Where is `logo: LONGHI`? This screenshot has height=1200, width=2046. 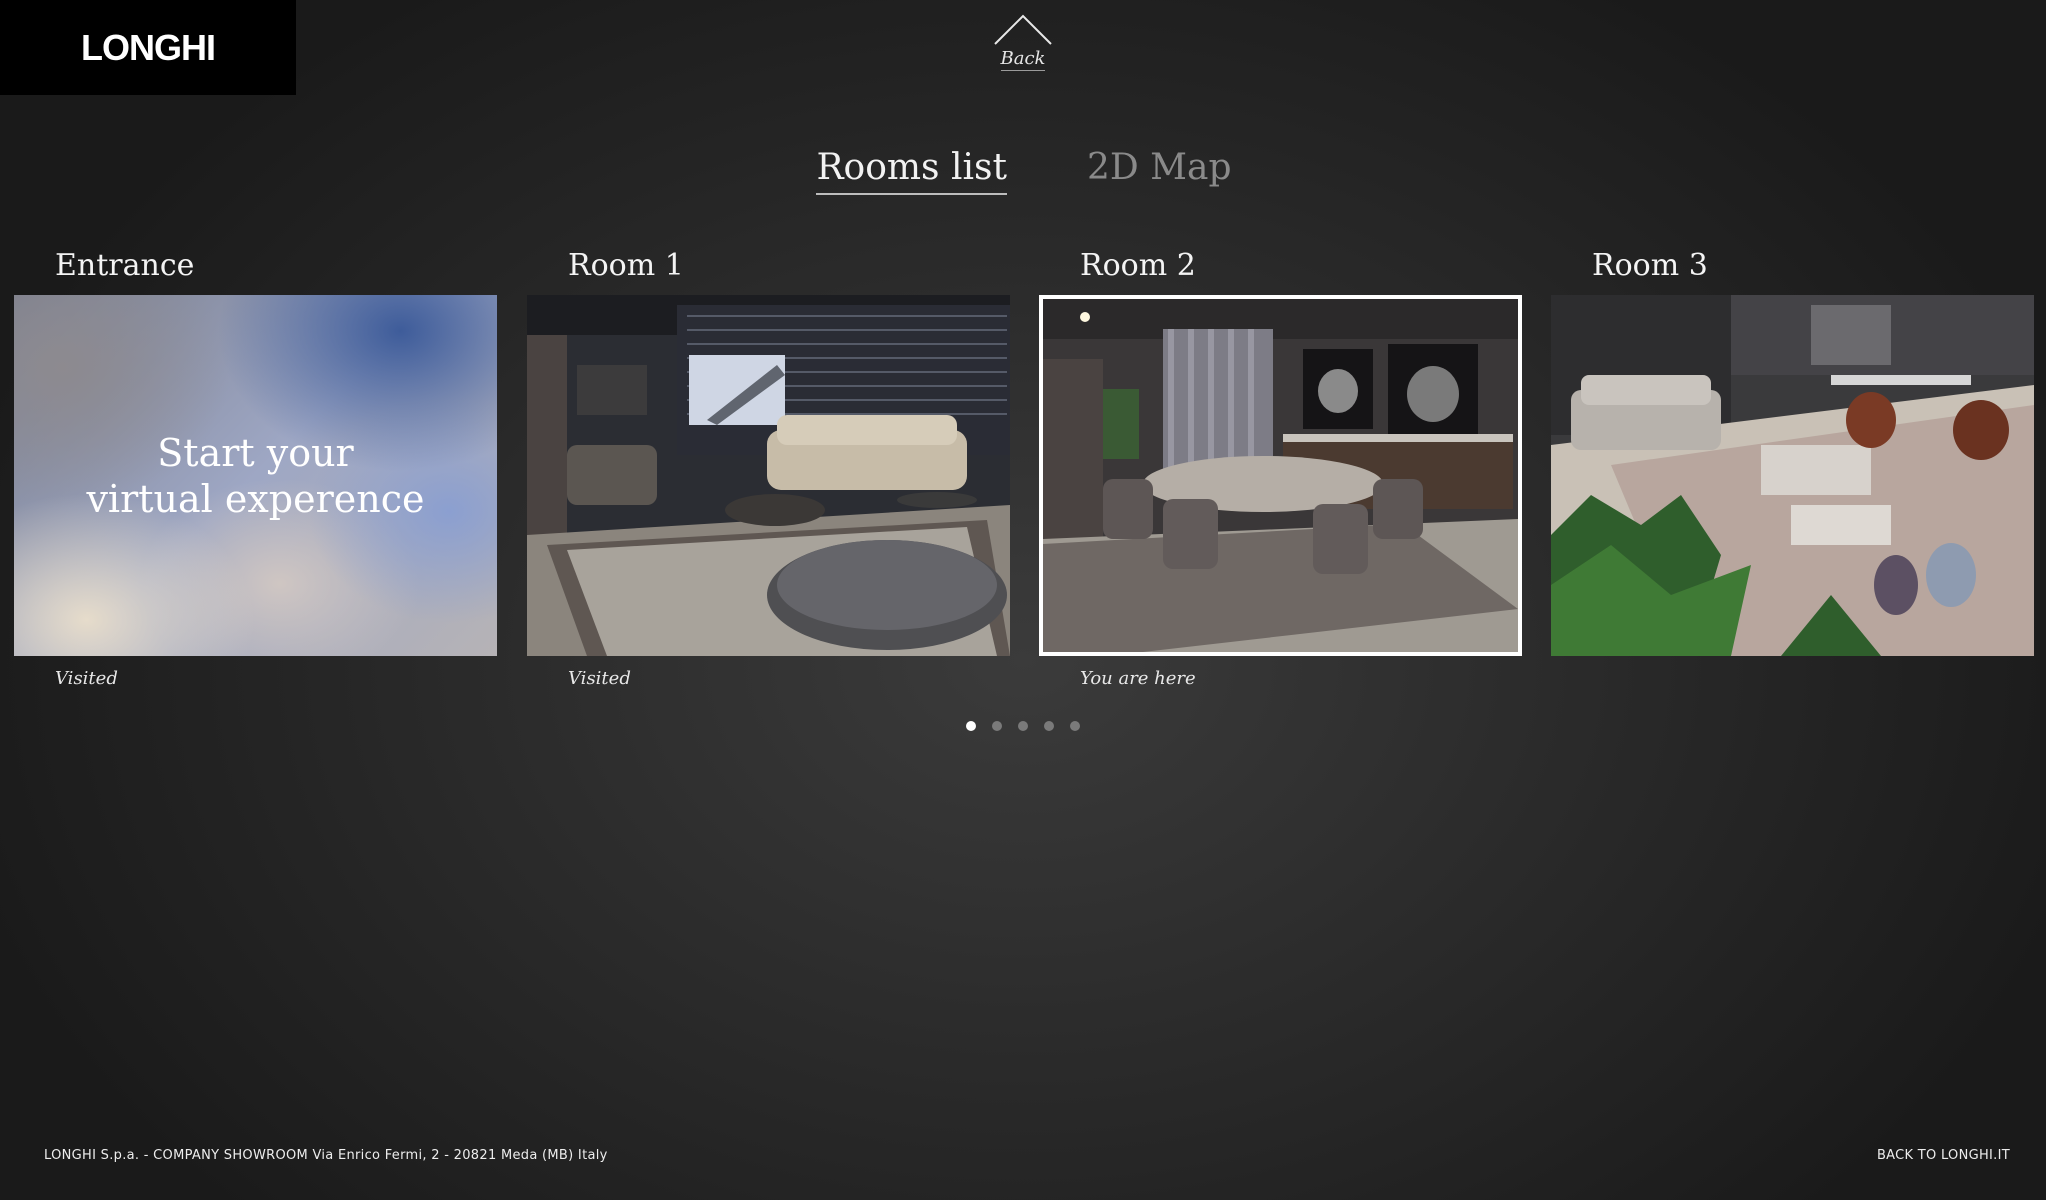 logo: LONGHI is located at coordinates (148, 47).